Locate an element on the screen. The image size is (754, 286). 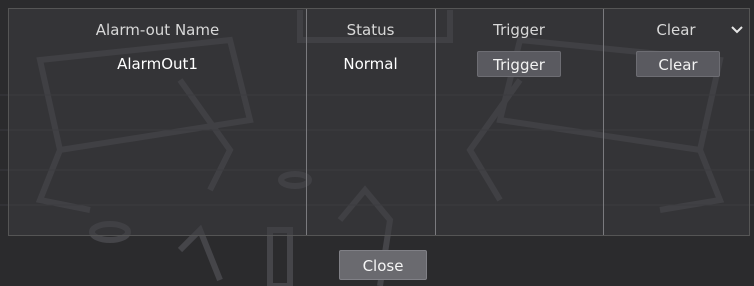
chevron-down-icon is located at coordinates (737, 30).